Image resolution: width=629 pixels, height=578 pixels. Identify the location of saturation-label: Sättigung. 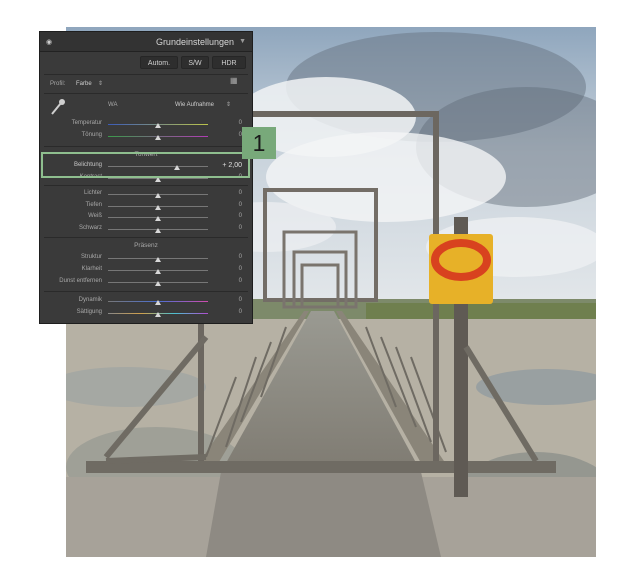
(89, 312).